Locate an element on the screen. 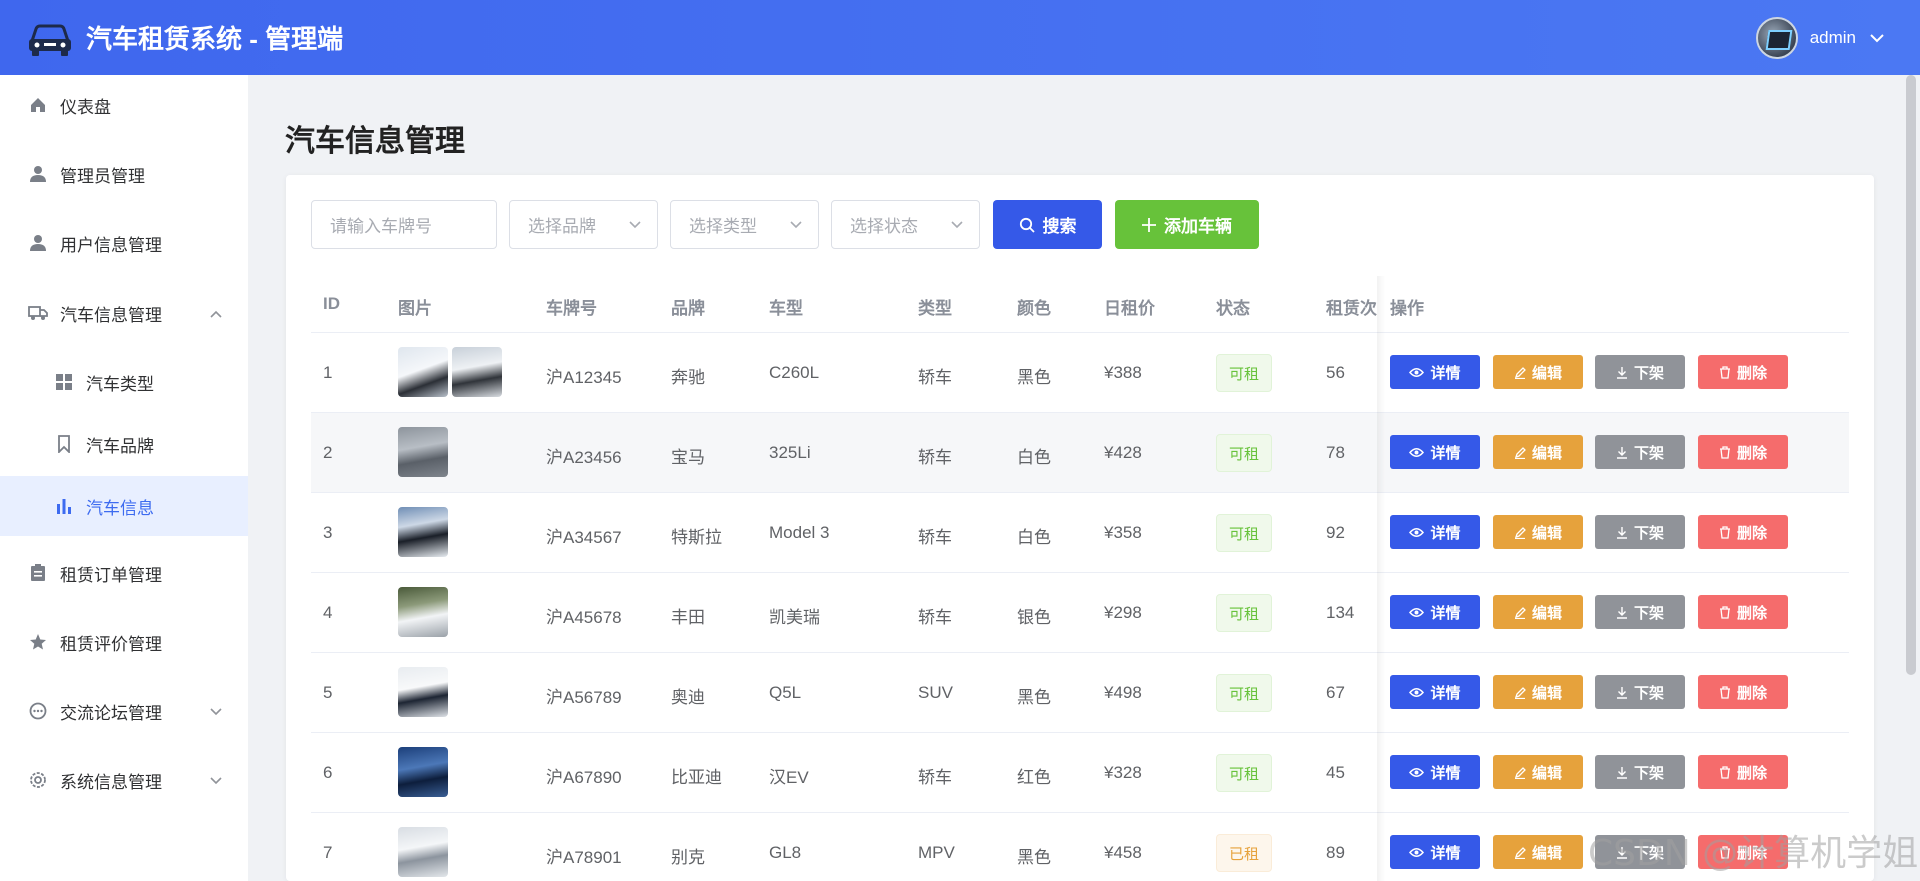 This screenshot has height=881, width=1920. col-color: 颜色 is located at coordinates (1034, 308).